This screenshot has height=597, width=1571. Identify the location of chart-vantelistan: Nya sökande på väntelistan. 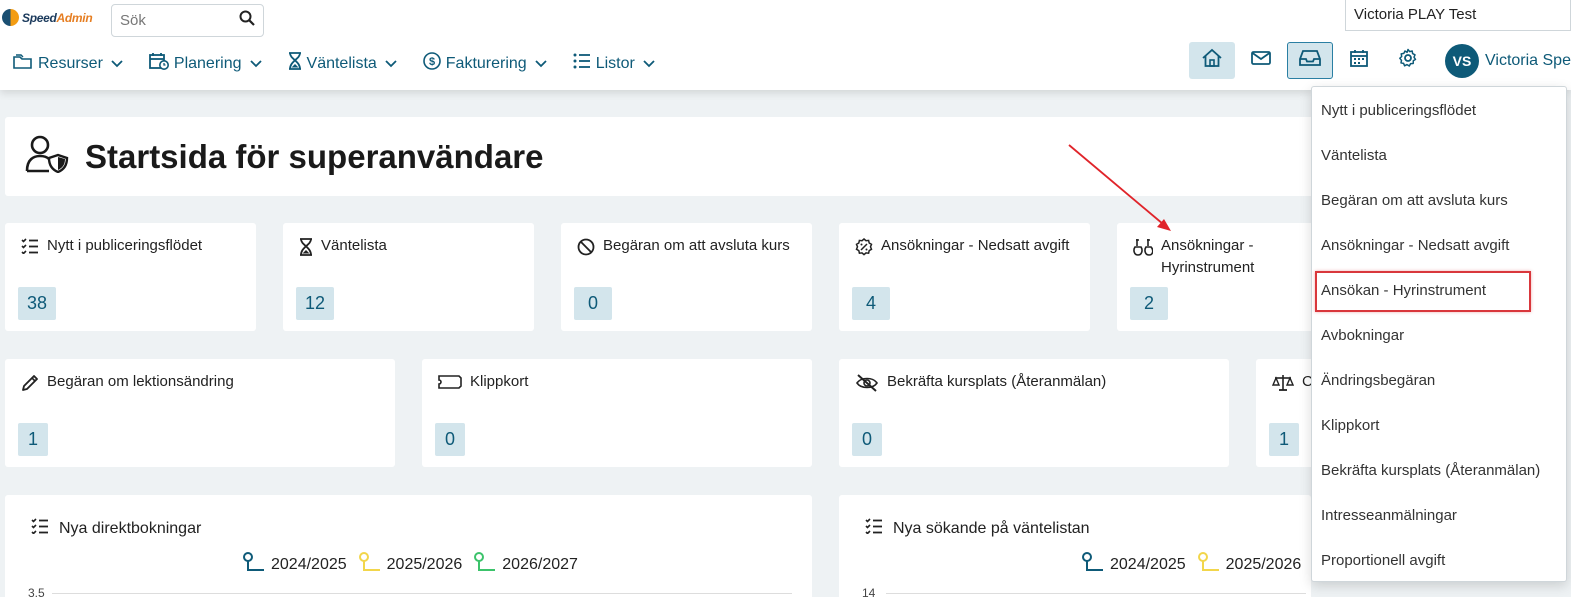
(1075, 546).